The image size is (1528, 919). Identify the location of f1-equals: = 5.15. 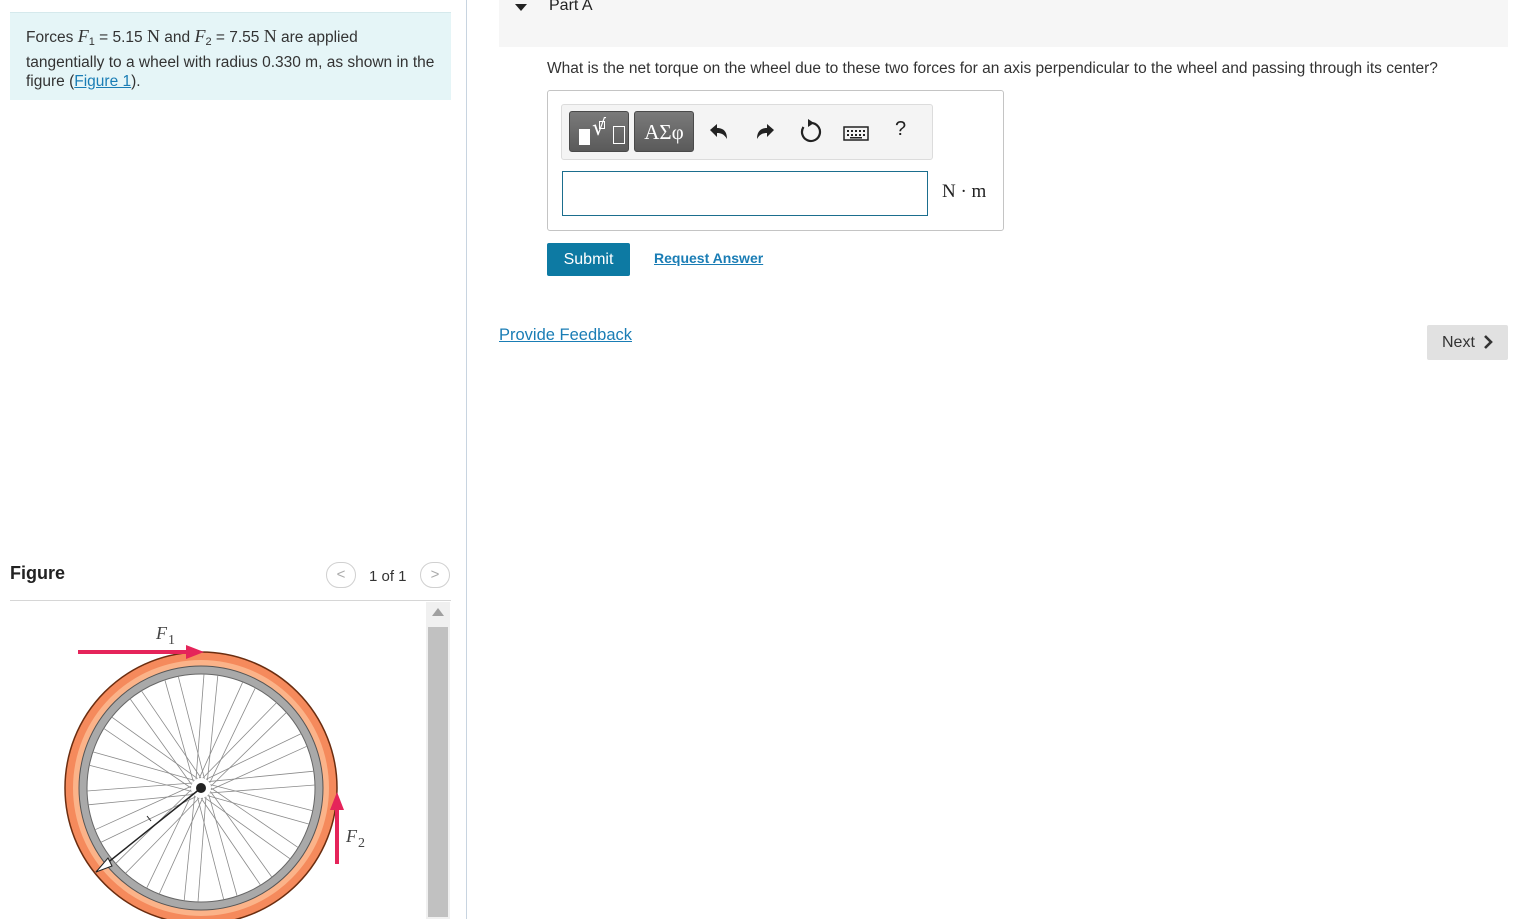
(120, 37).